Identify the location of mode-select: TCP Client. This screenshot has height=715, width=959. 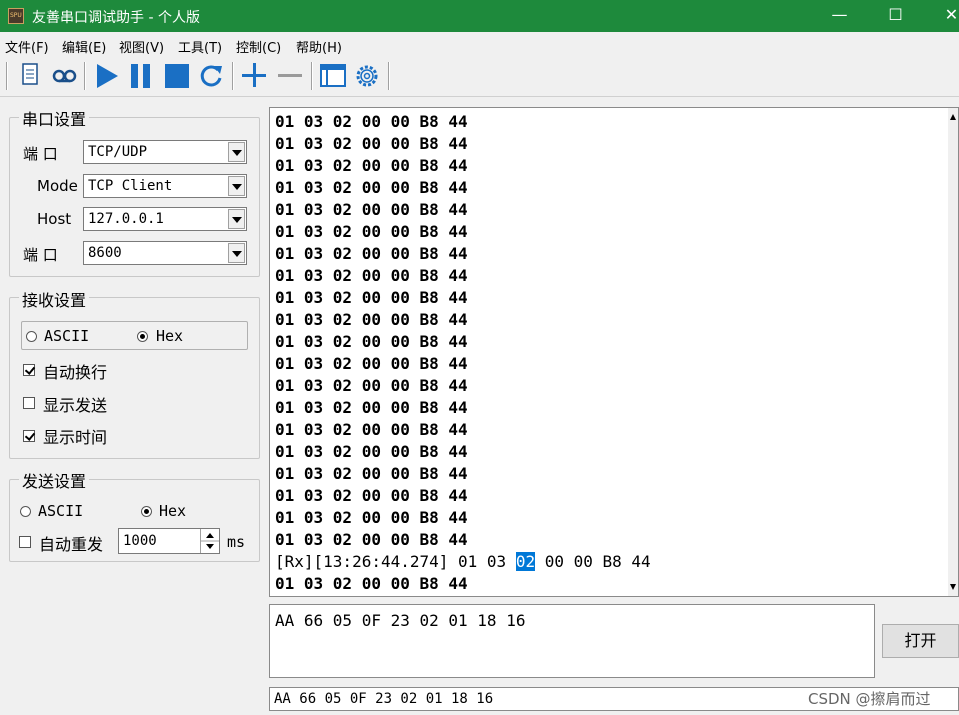
(165, 186).